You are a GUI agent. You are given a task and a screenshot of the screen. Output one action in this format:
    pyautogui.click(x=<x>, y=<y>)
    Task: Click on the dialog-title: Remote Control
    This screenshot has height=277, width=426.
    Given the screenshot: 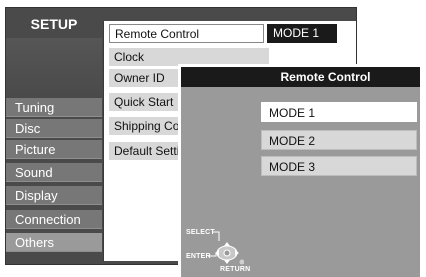 What is the action you would take?
    pyautogui.click(x=300, y=77)
    